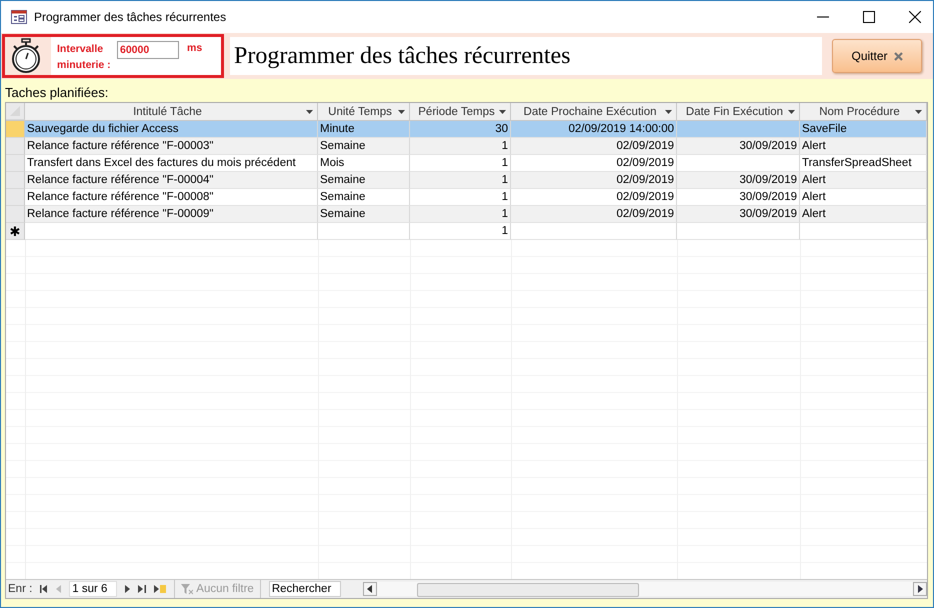 The height and width of the screenshot is (608, 934). I want to click on filter-icon, so click(187, 589).